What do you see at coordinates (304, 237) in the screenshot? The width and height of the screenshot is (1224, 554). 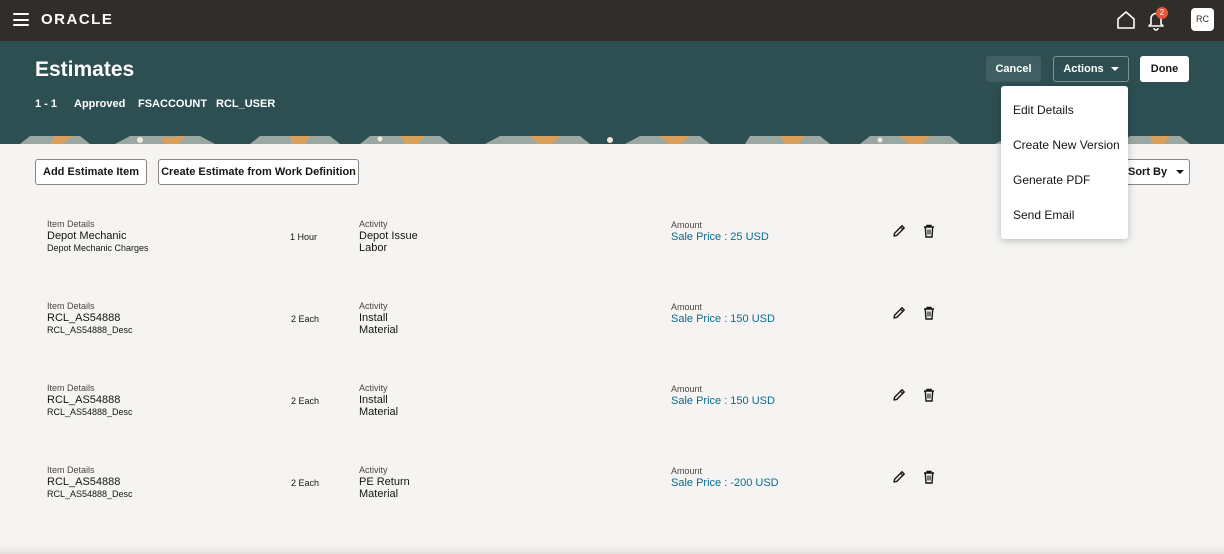 I see `item-quantity: 1 Hour` at bounding box center [304, 237].